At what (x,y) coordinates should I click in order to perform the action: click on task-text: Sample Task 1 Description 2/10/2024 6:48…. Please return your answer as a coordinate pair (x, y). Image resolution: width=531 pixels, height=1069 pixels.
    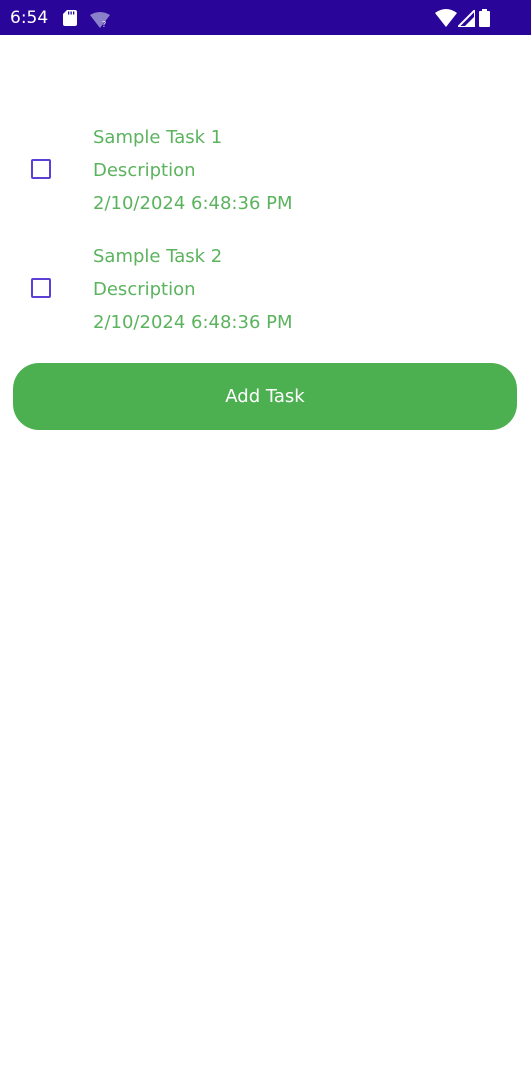
    Looking at the image, I should click on (193, 169).